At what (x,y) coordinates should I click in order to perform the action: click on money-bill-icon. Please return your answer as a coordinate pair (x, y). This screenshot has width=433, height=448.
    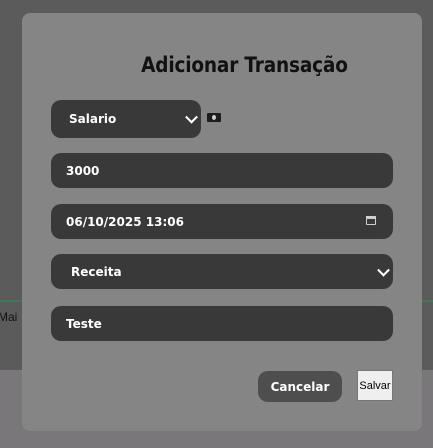
    Looking at the image, I should click on (214, 117).